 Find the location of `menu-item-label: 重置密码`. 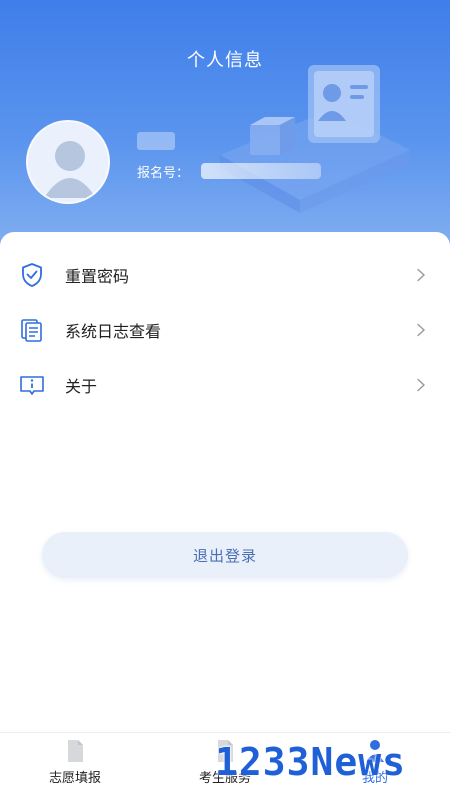

menu-item-label: 重置密码 is located at coordinates (97, 276).